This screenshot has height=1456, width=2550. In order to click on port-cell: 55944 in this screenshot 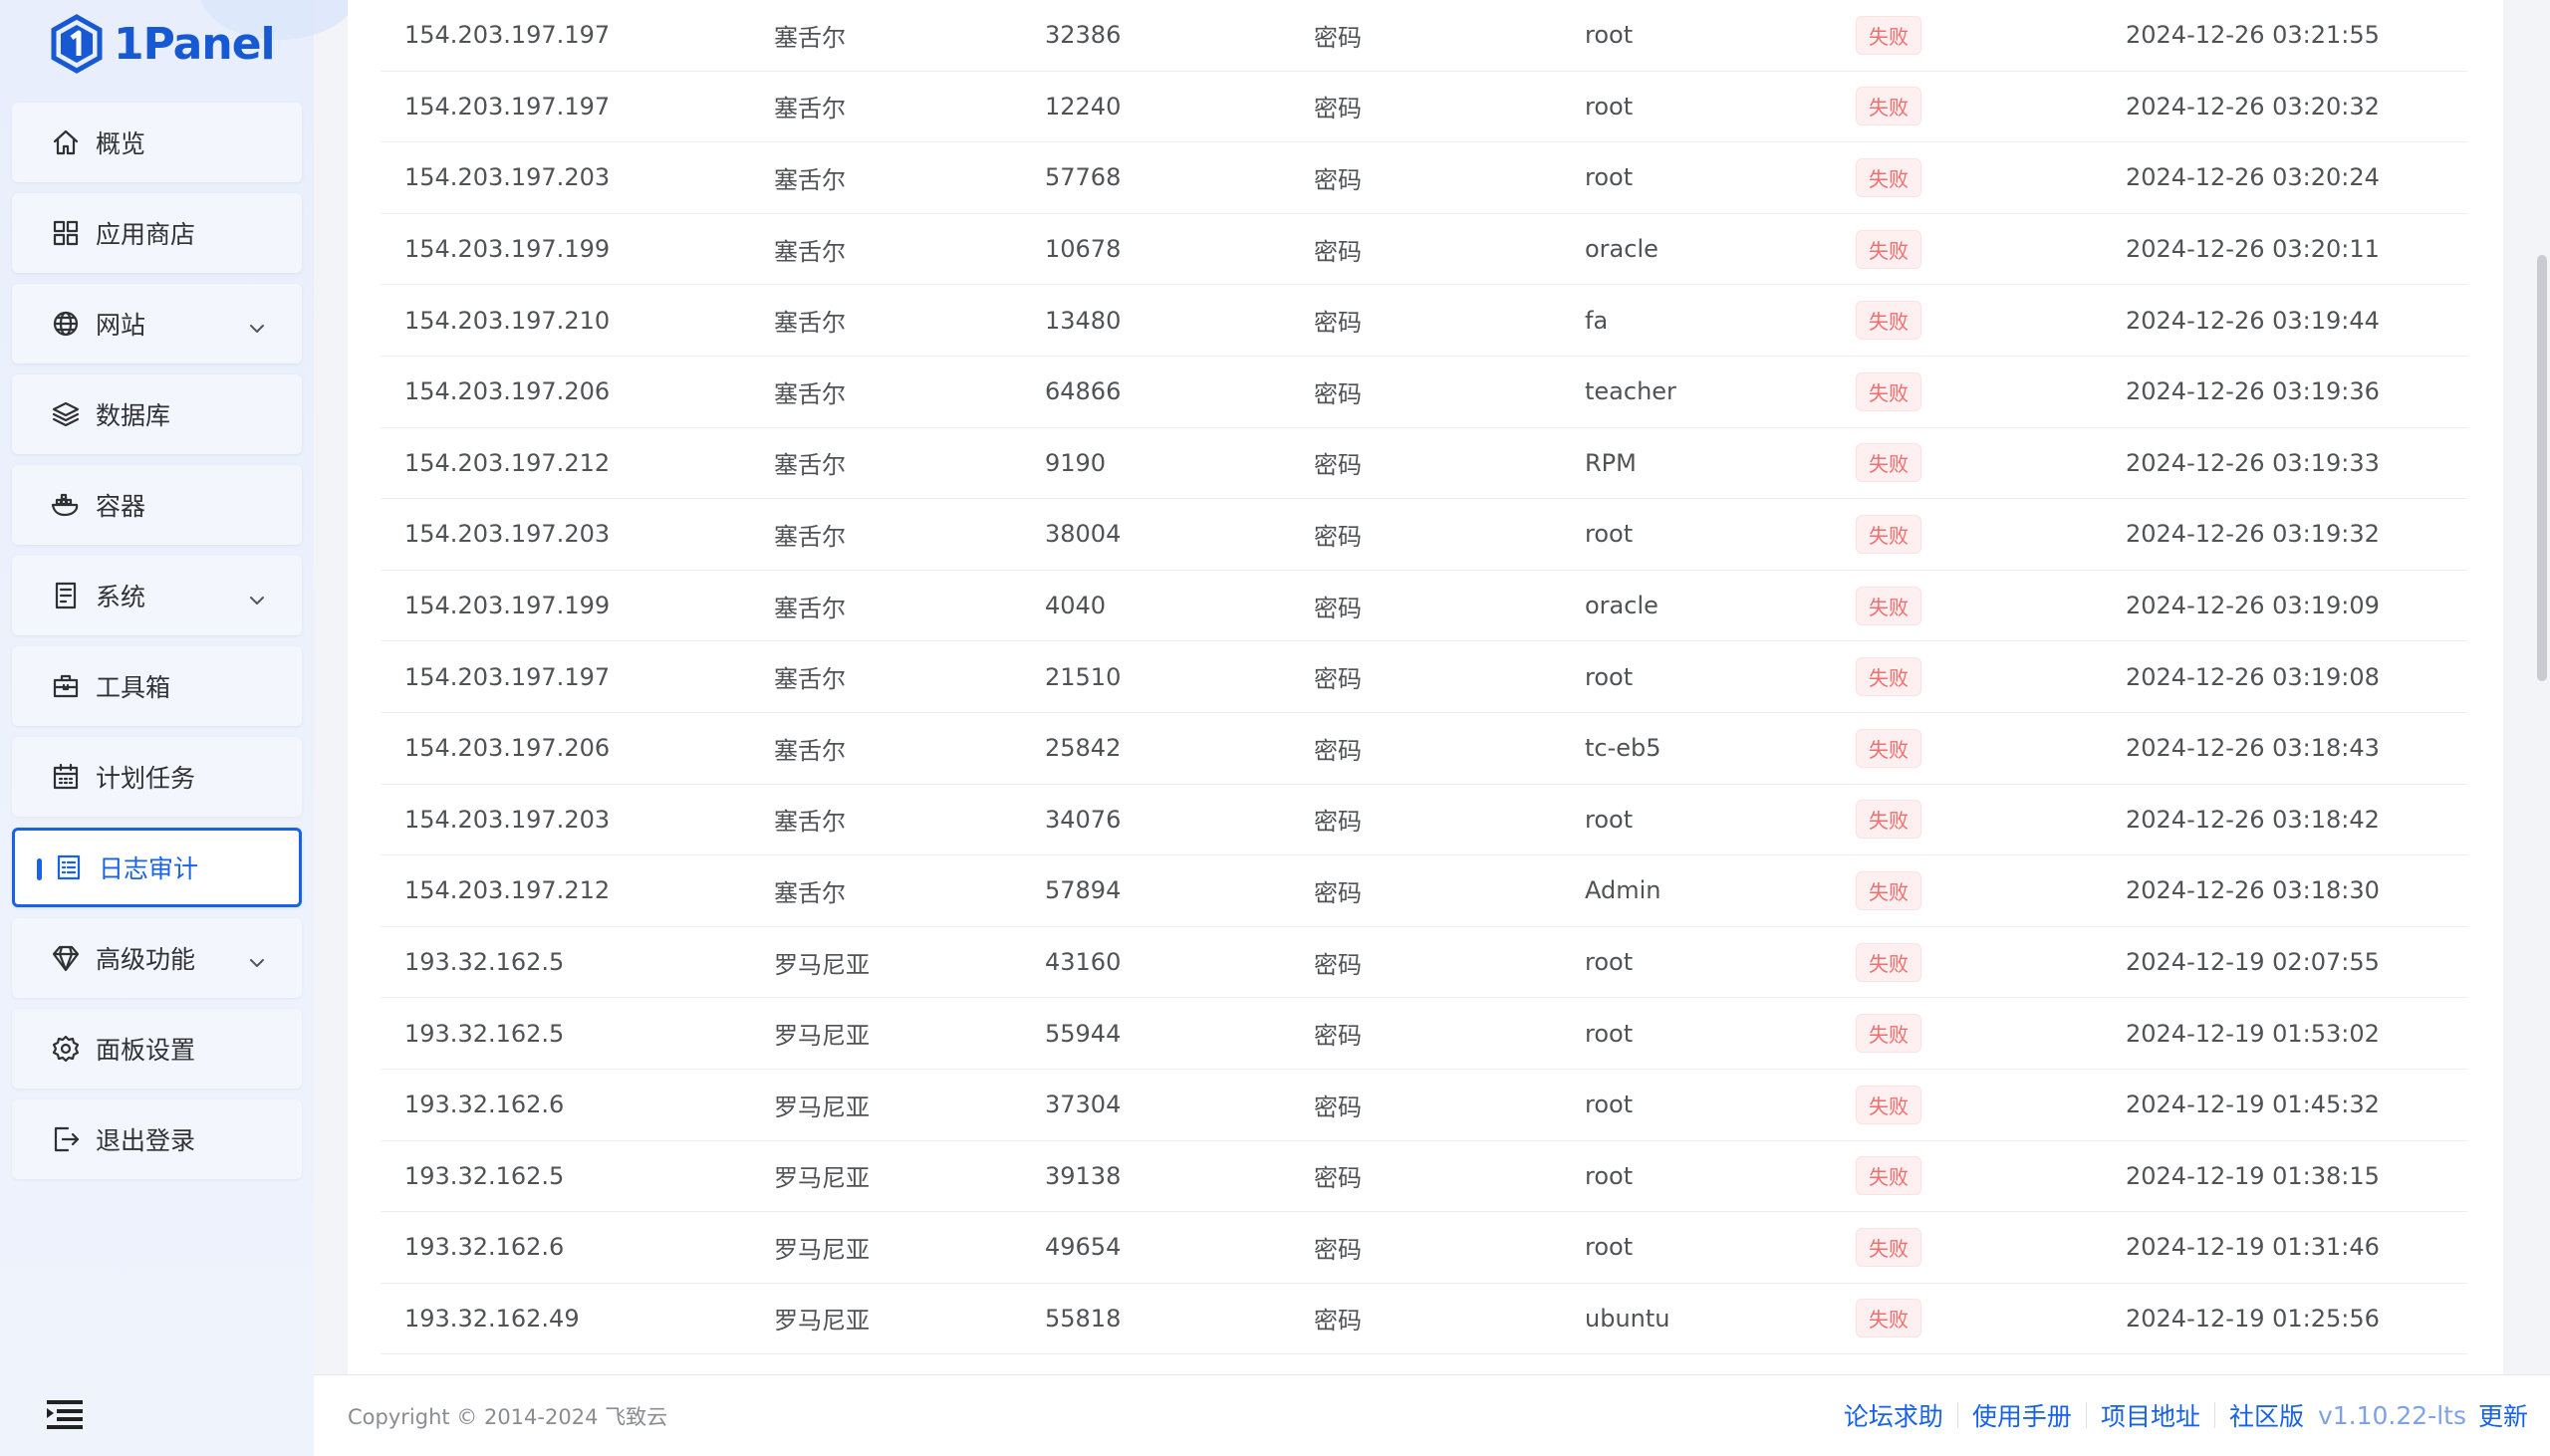, I will do `click(1083, 1033)`.